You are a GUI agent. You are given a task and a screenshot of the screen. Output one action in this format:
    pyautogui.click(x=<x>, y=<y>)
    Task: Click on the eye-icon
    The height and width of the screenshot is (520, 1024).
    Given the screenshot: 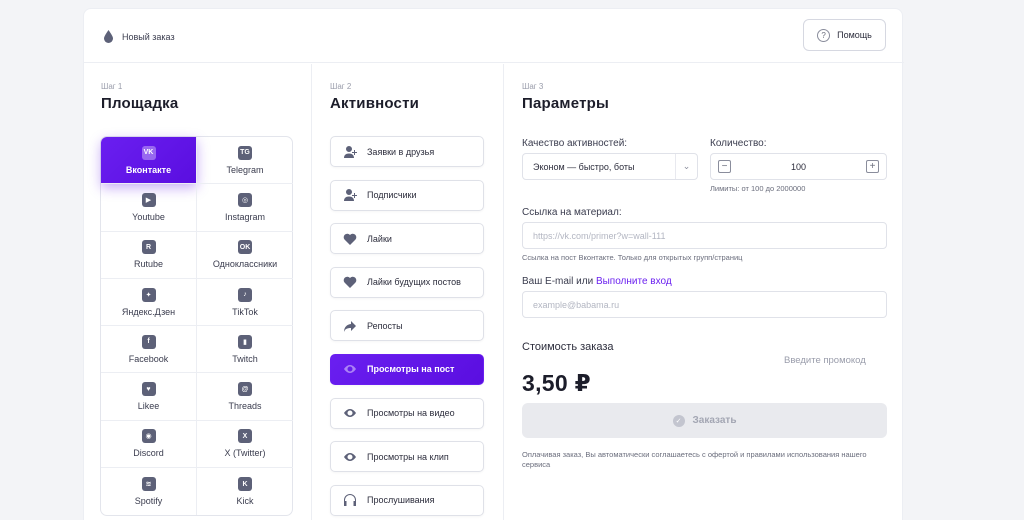 What is the action you would take?
    pyautogui.click(x=350, y=369)
    